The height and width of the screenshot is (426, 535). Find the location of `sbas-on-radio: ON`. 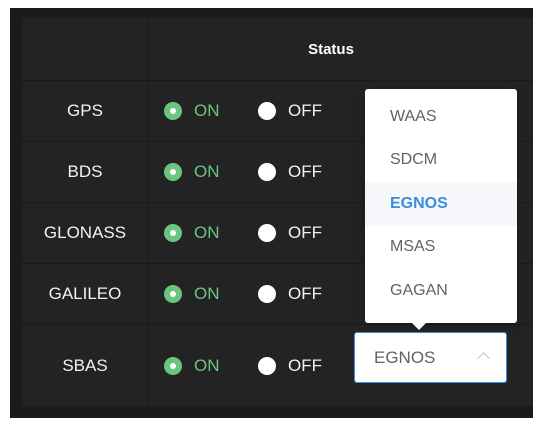

sbas-on-radio: ON is located at coordinates (192, 365).